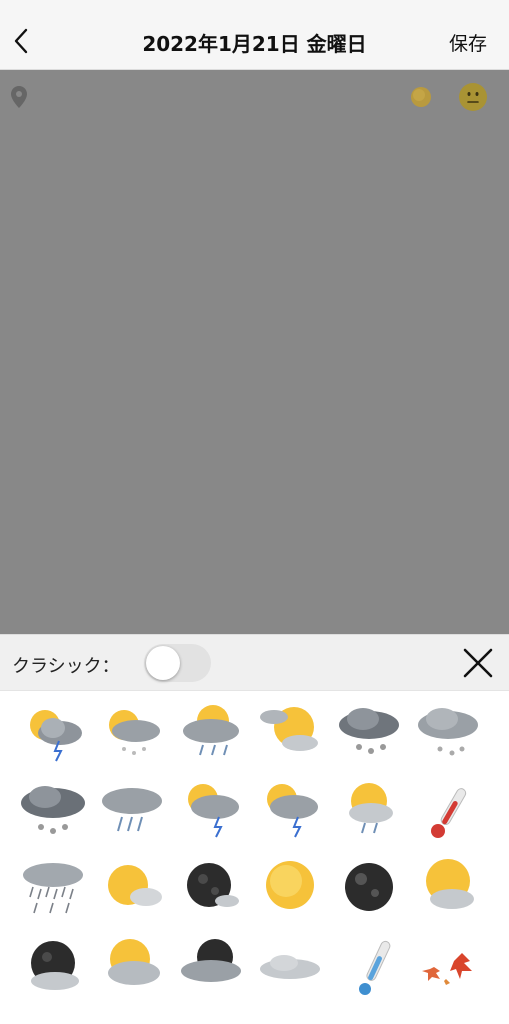 Image resolution: width=509 pixels, height=1024 pixels. Describe the element at coordinates (132, 810) in the screenshot. I see `cloud-rain-icon` at that location.